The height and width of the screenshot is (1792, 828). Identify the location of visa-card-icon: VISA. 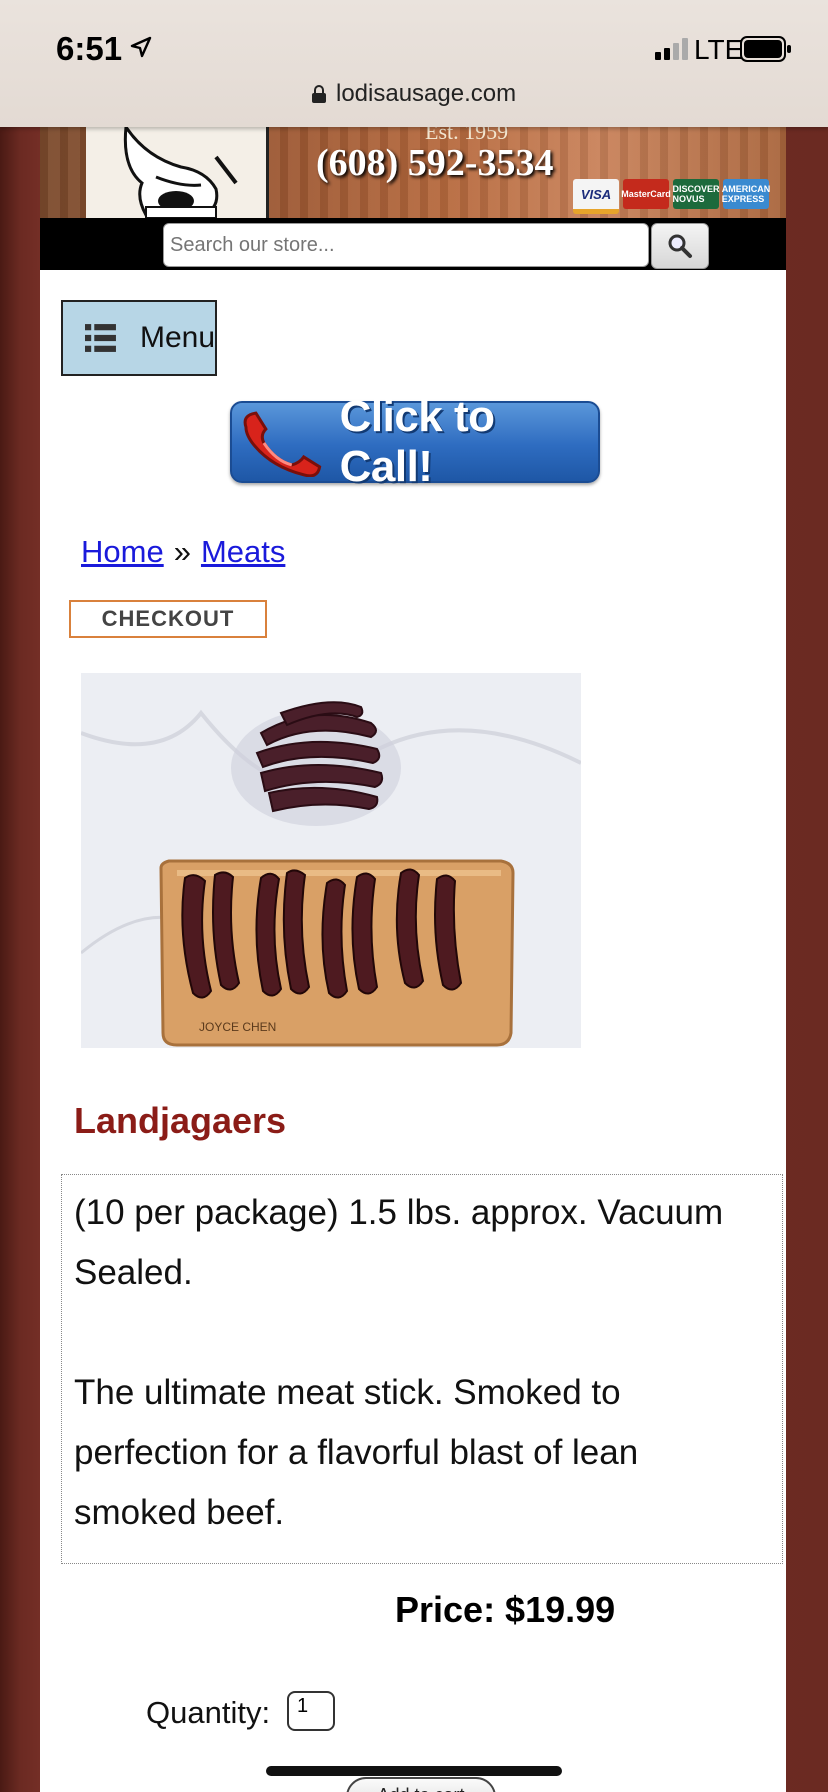
(596, 196).